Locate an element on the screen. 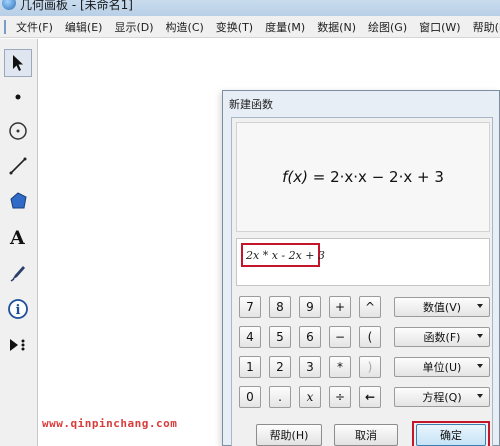 Image resolution: width=500 pixels, height=446 pixels. arrow-tool-icon is located at coordinates (18, 63).